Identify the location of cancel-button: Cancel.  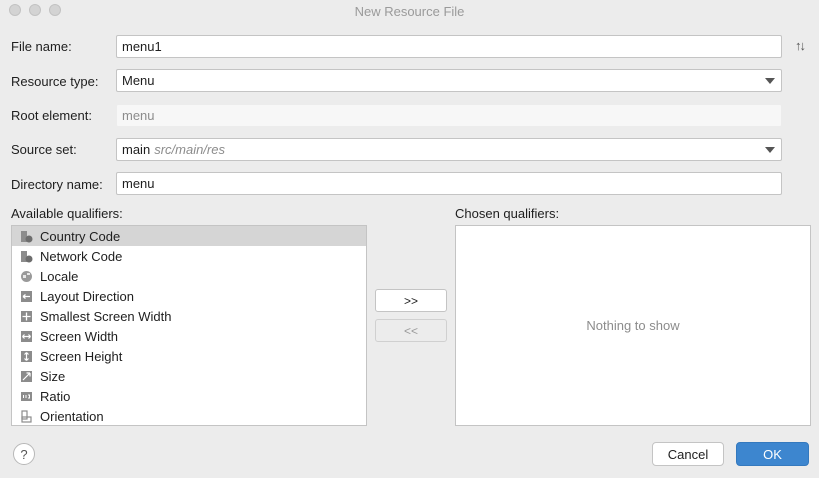
(688, 454).